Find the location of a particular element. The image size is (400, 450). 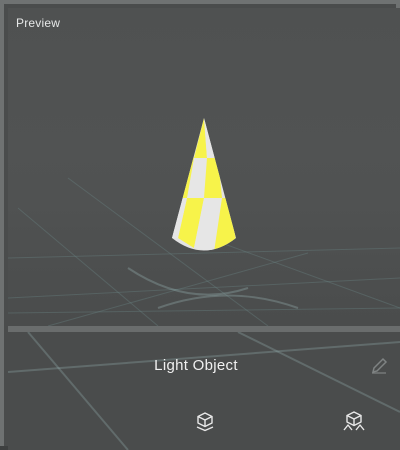

pencil-icon is located at coordinates (379, 366).